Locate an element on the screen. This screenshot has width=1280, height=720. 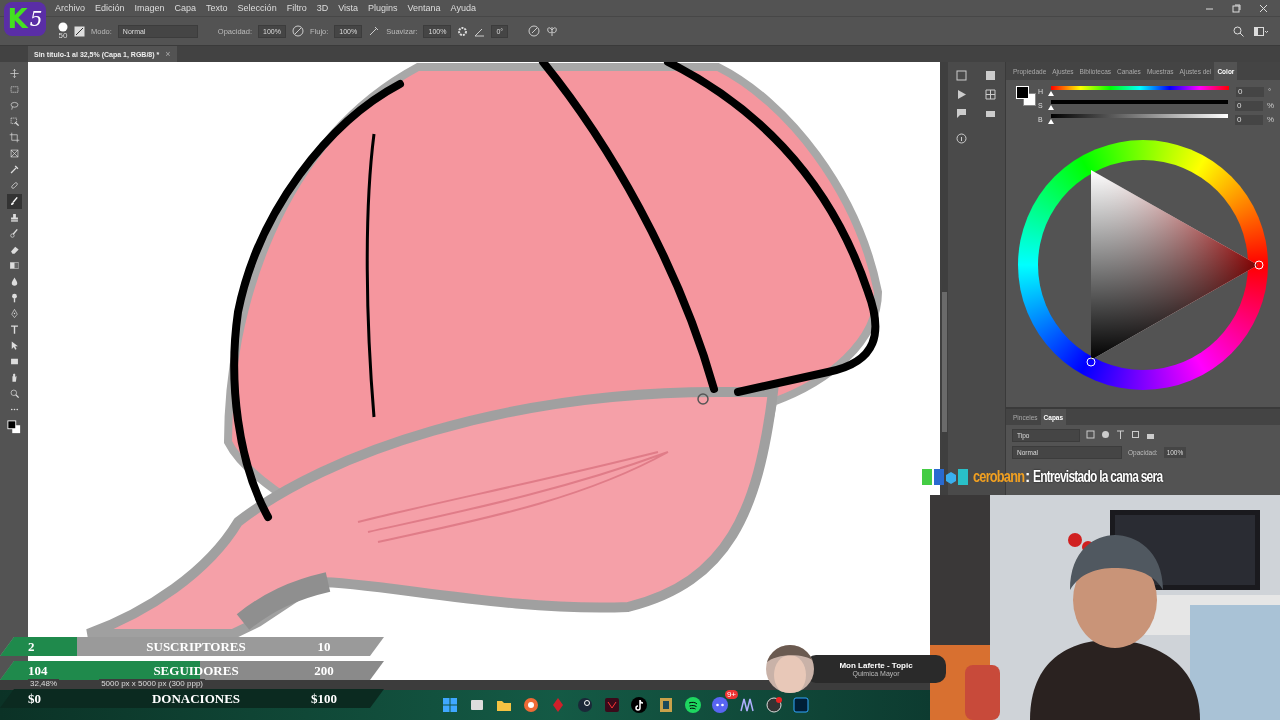
info-icon is located at coordinates (961, 138).